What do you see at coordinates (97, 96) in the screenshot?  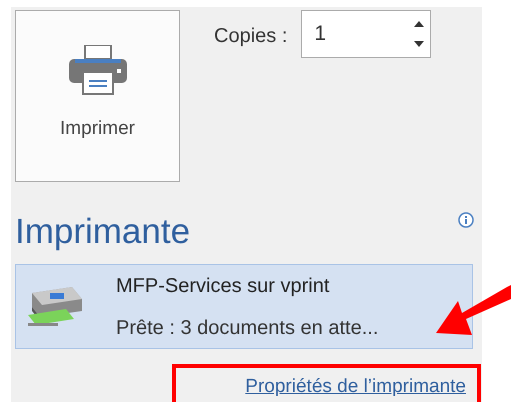 I see `print-button: Imprimer` at bounding box center [97, 96].